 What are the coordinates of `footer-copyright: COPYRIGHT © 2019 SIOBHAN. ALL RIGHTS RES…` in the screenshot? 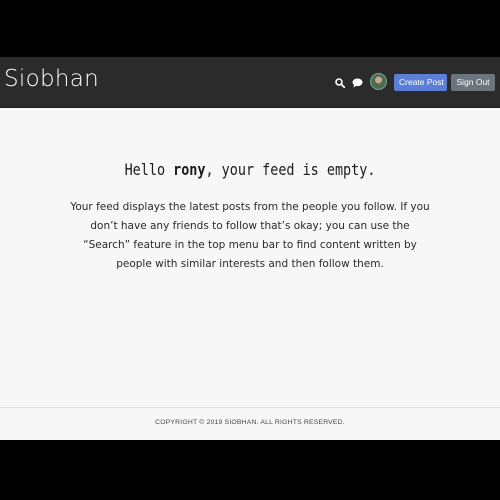 It's located at (250, 422).